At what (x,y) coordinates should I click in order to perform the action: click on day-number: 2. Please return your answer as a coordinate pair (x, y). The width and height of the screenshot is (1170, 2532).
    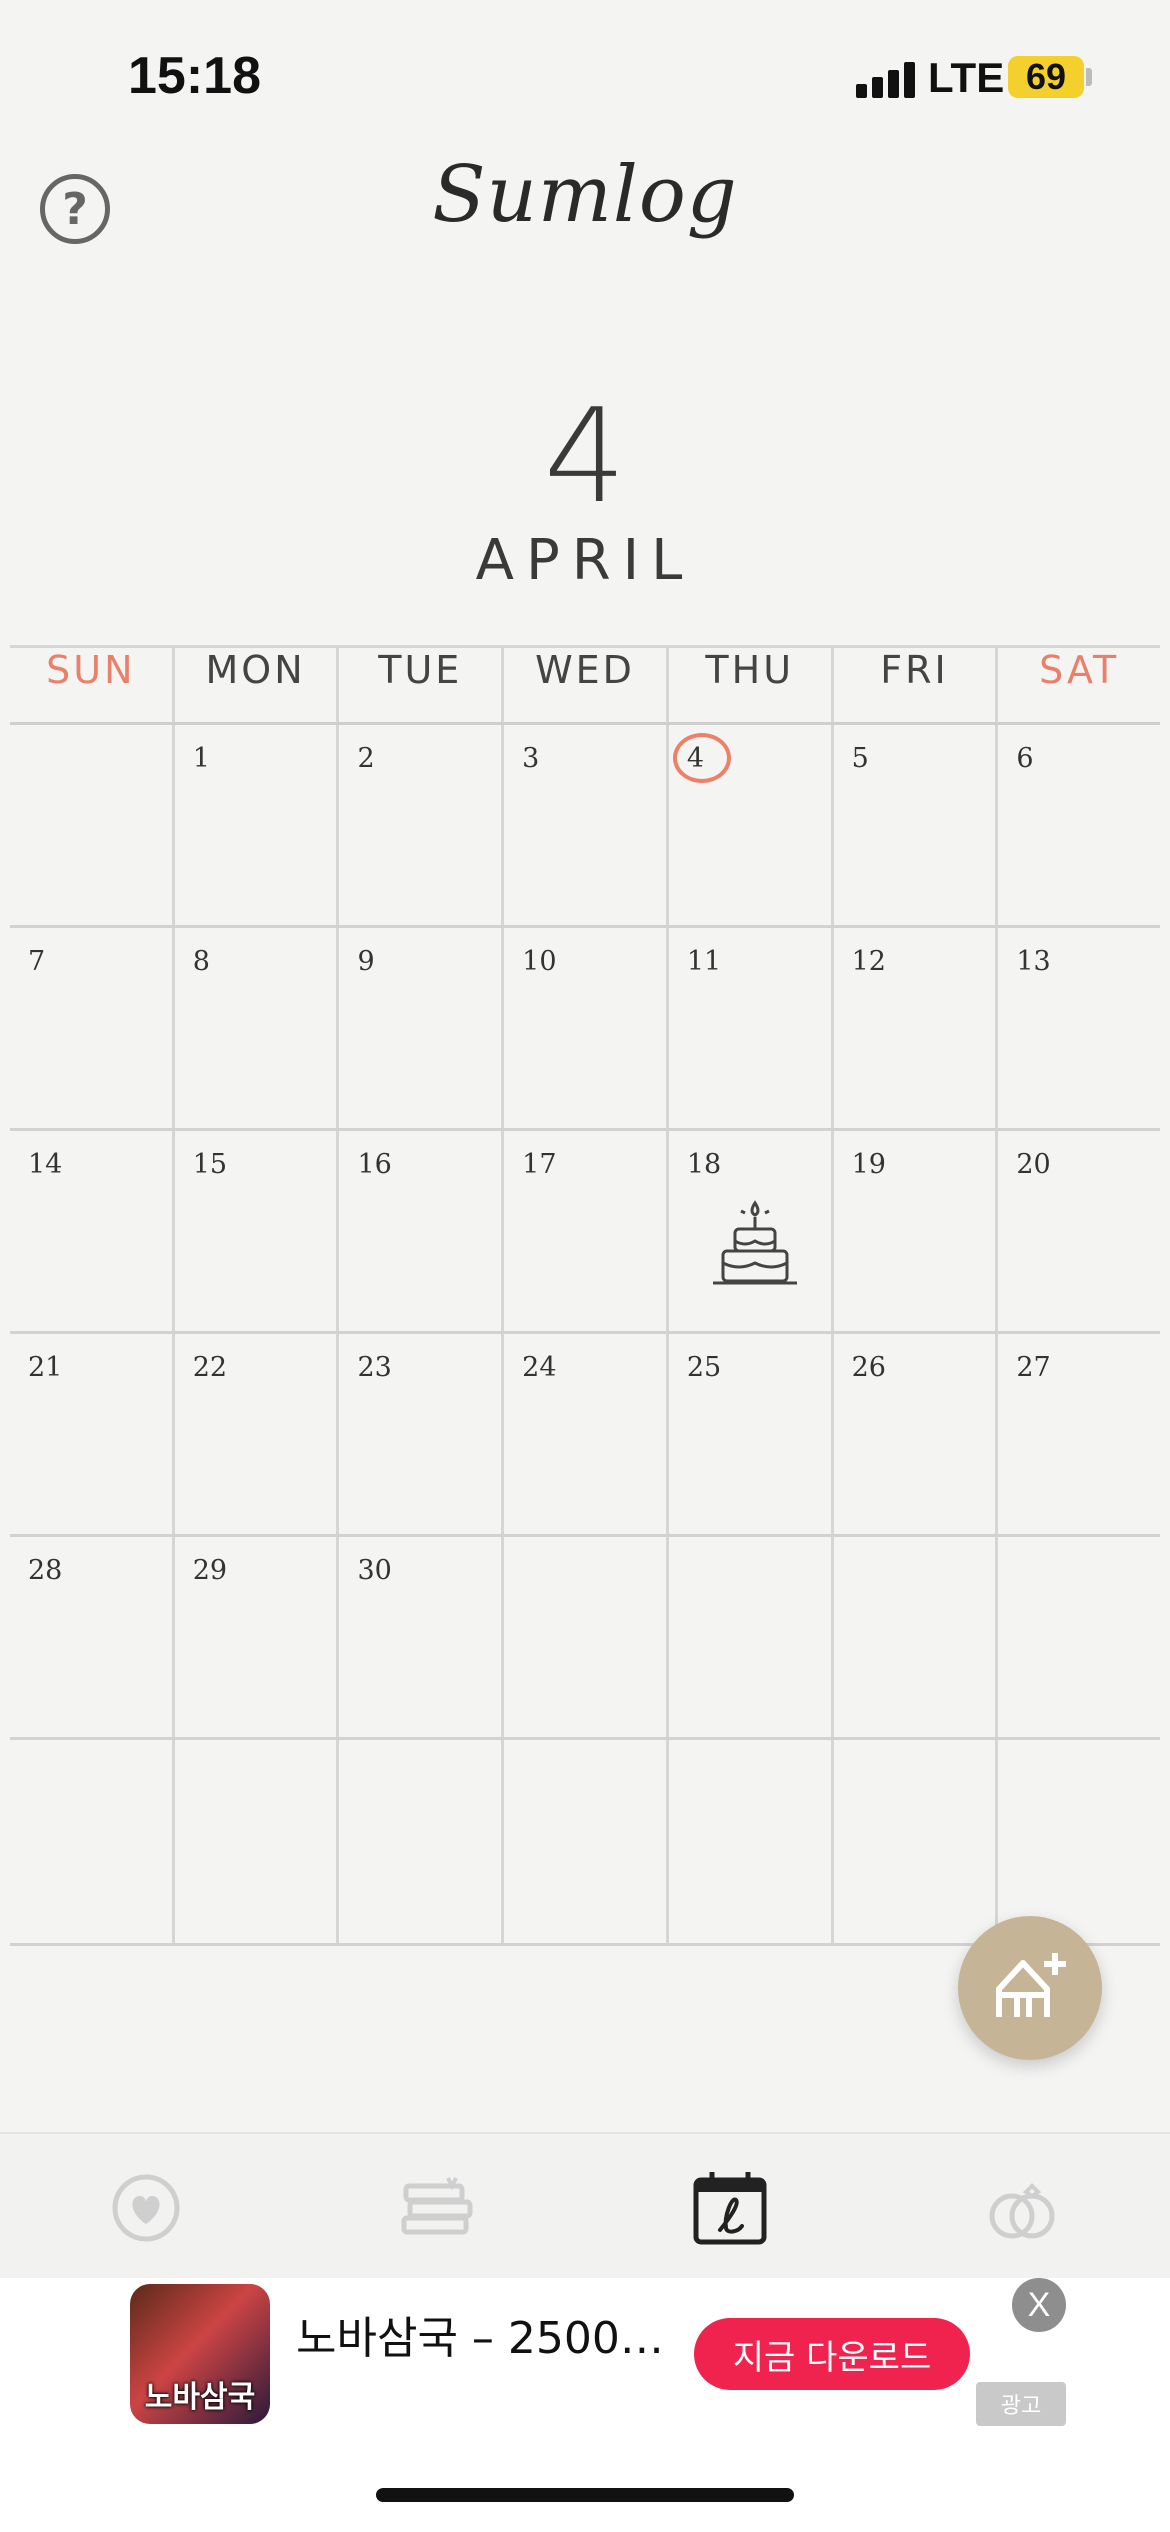
    Looking at the image, I should click on (366, 758).